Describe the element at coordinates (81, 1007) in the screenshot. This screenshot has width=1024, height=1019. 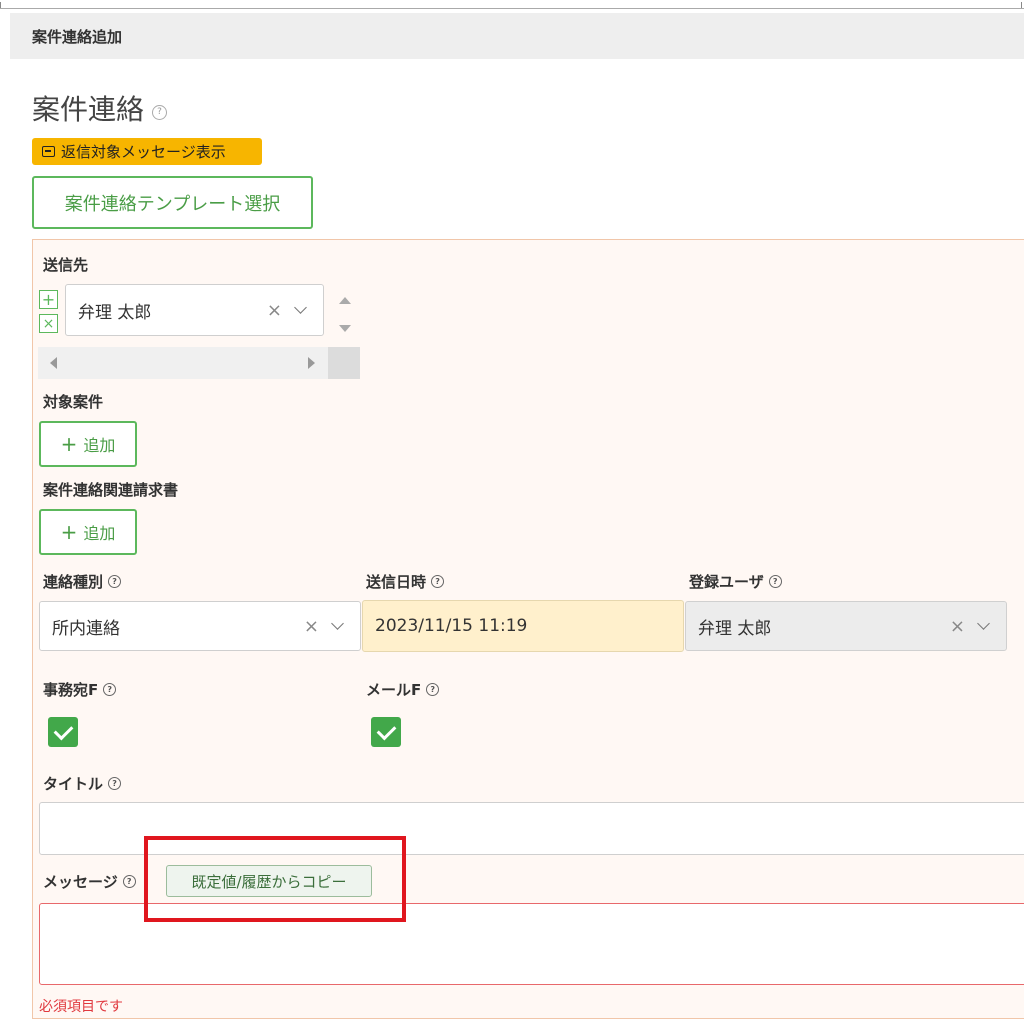
I see `message-error-text: 必須項目です` at that location.